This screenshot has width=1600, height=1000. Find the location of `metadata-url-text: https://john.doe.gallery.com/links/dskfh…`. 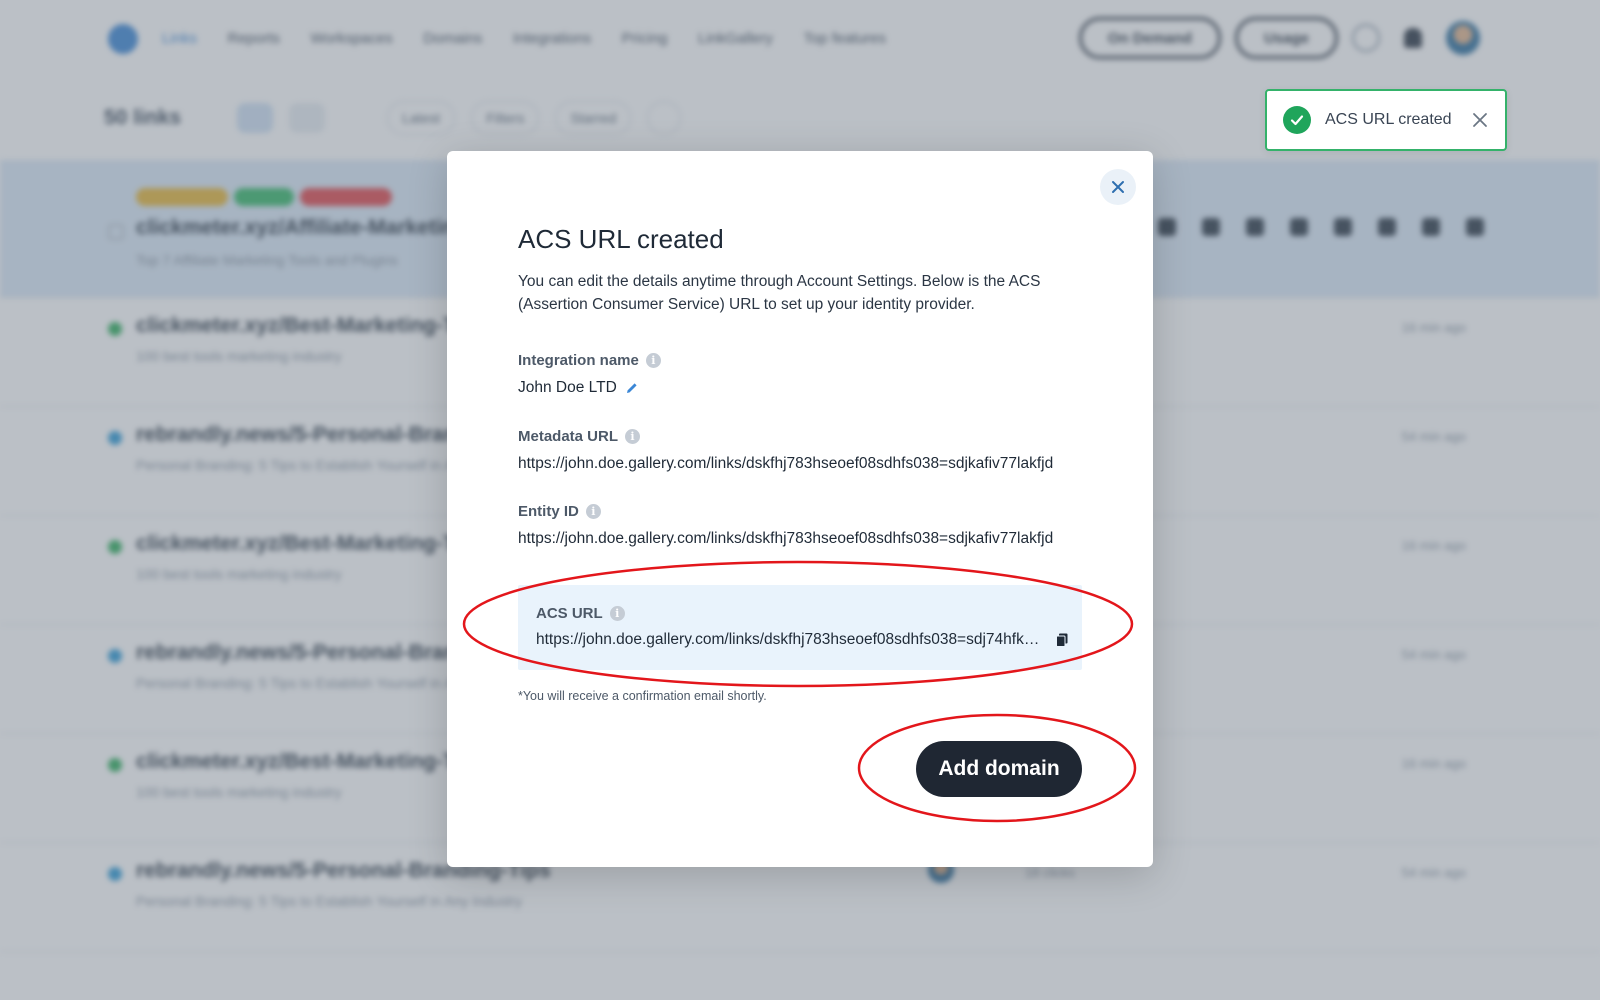

metadata-url-text: https://john.doe.gallery.com/links/dskfh… is located at coordinates (786, 463).